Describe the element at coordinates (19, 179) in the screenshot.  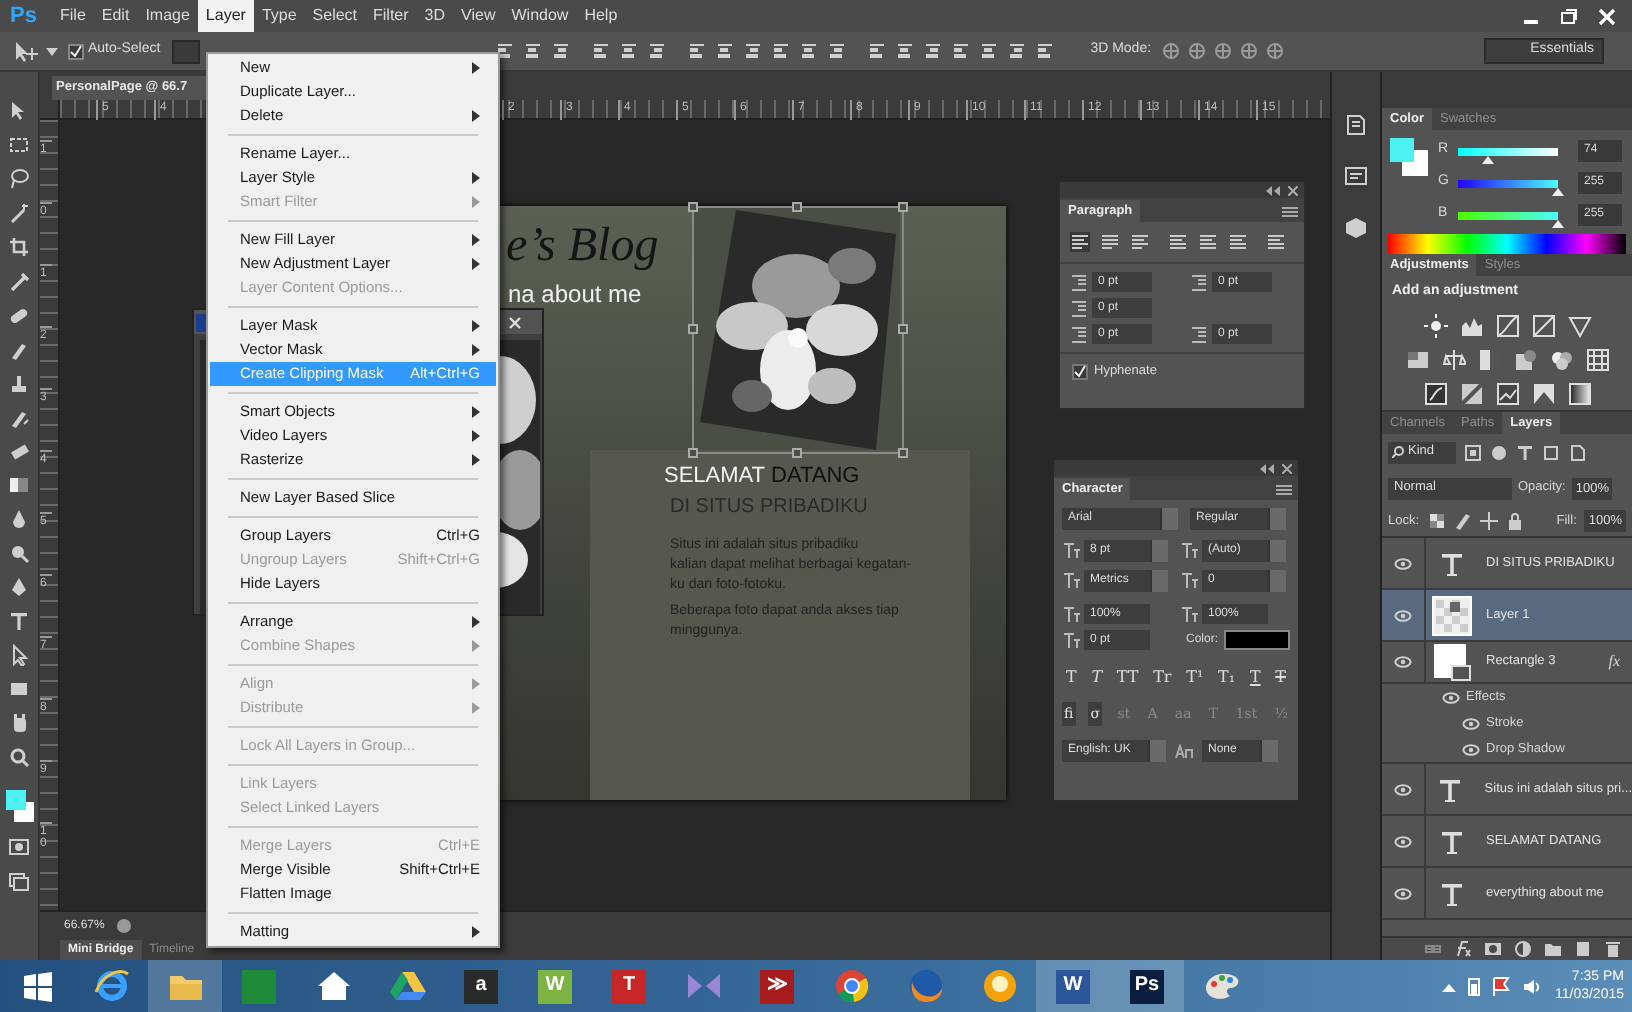
I see `lasso-icon` at that location.